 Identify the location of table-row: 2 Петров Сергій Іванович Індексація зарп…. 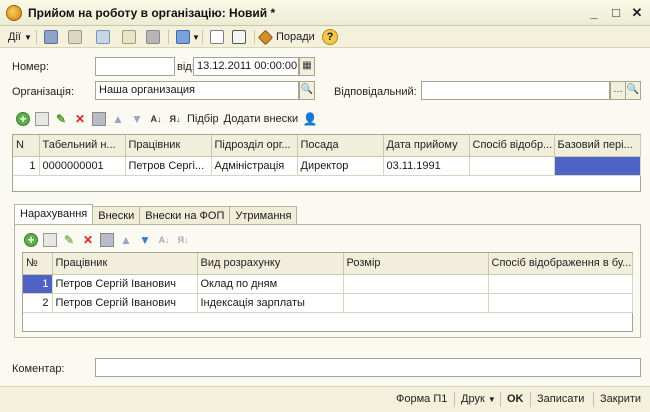
(328, 303).